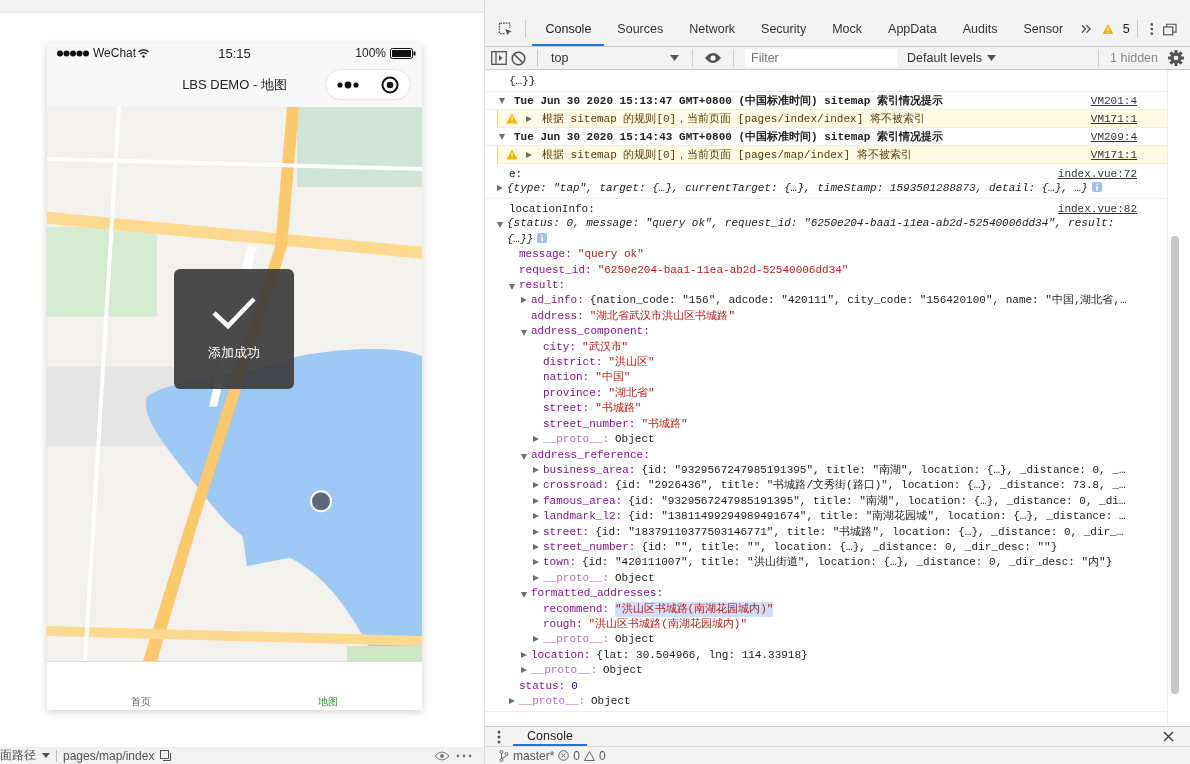 Image resolution: width=1190 pixels, height=764 pixels. I want to click on object-preview: {type: "tap", target: {…}, currentTarget: {…}, timeStamp: 1593501288873, detail: {…}, …}, so click(819, 189).